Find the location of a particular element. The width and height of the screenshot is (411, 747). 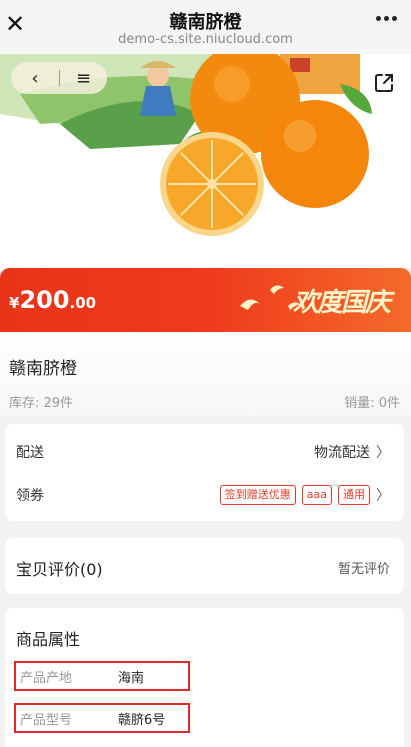

page-url: demo-cs.site.niucloud.com is located at coordinates (205, 39).